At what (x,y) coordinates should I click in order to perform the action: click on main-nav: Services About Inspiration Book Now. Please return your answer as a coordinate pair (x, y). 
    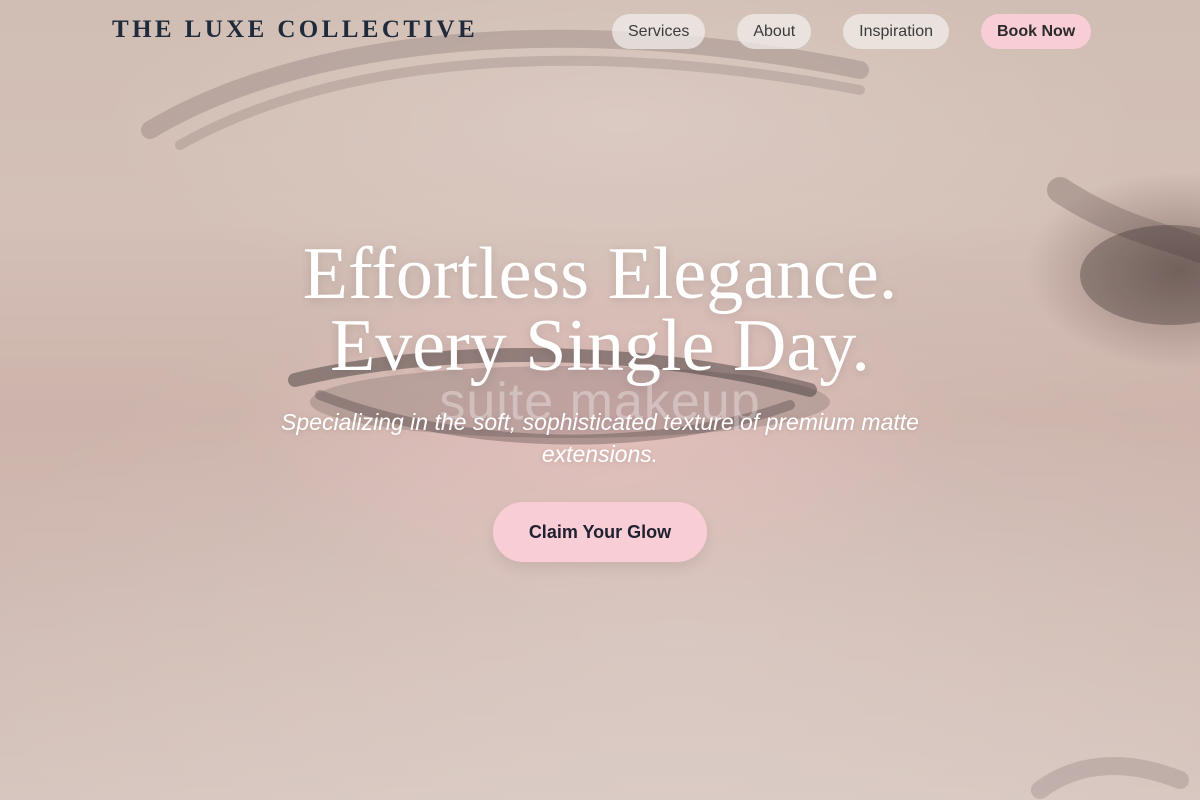
    Looking at the image, I should click on (852, 31).